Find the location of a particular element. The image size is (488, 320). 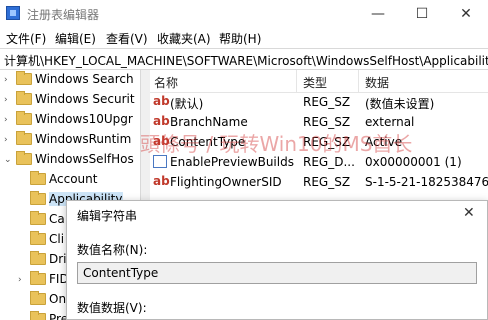

tree-item-label: Windows Securit is located at coordinates (85, 99).